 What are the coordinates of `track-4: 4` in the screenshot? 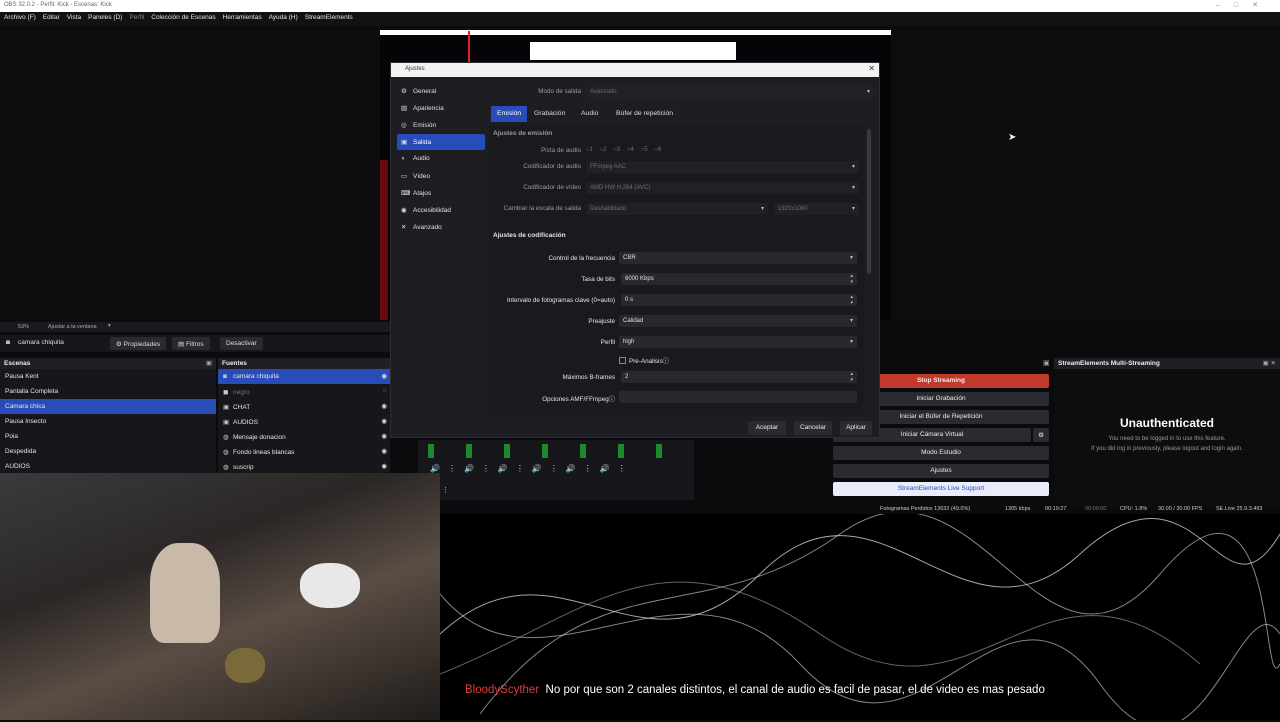 It's located at (632, 150).